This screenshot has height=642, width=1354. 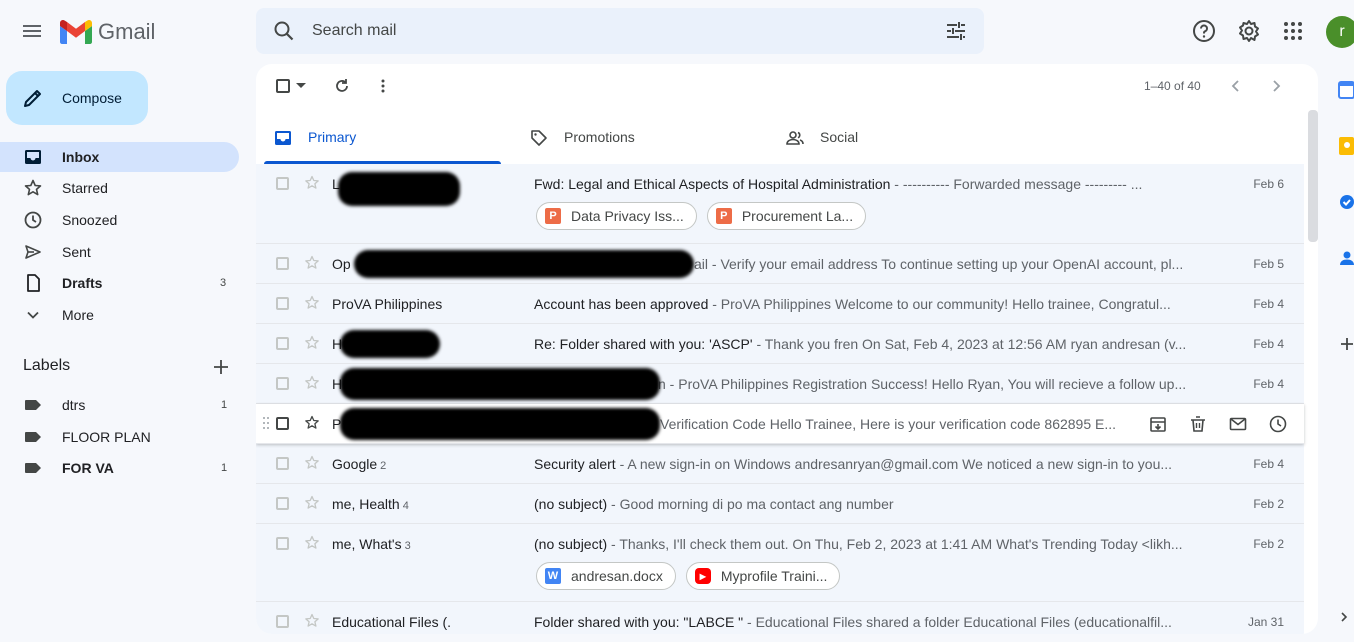 I want to click on label-item: FLOOR PLAN, so click(x=119, y=437).